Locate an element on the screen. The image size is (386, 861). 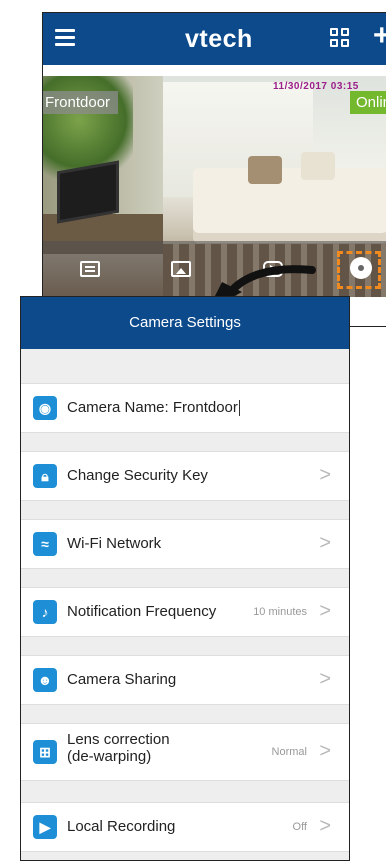
setting-local-recording: ▶ Local Recording Off > is located at coordinates (185, 827).